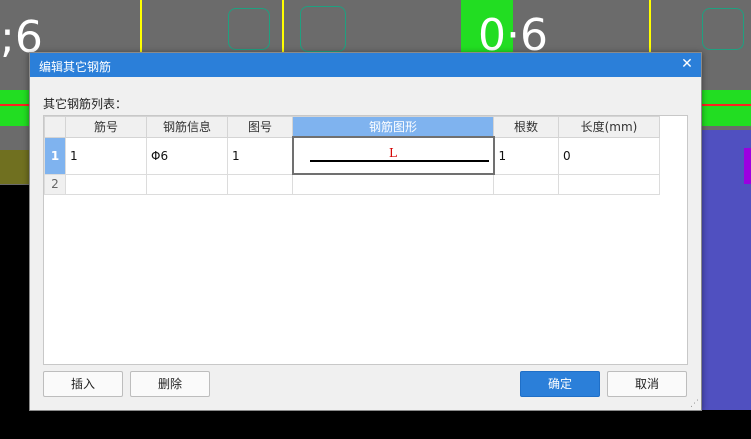 This screenshot has height=439, width=751. What do you see at coordinates (106, 127) in the screenshot?
I see `header-bar-no: 筋号` at bounding box center [106, 127].